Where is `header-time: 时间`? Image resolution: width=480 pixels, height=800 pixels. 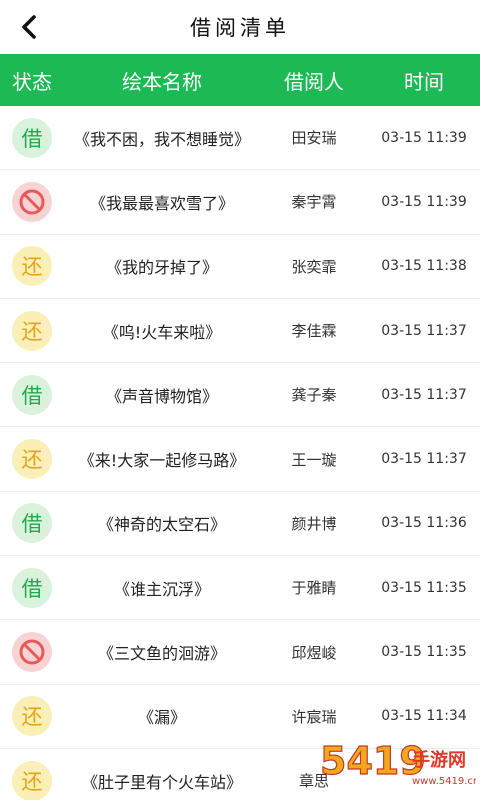 header-time: 时间 is located at coordinates (424, 81).